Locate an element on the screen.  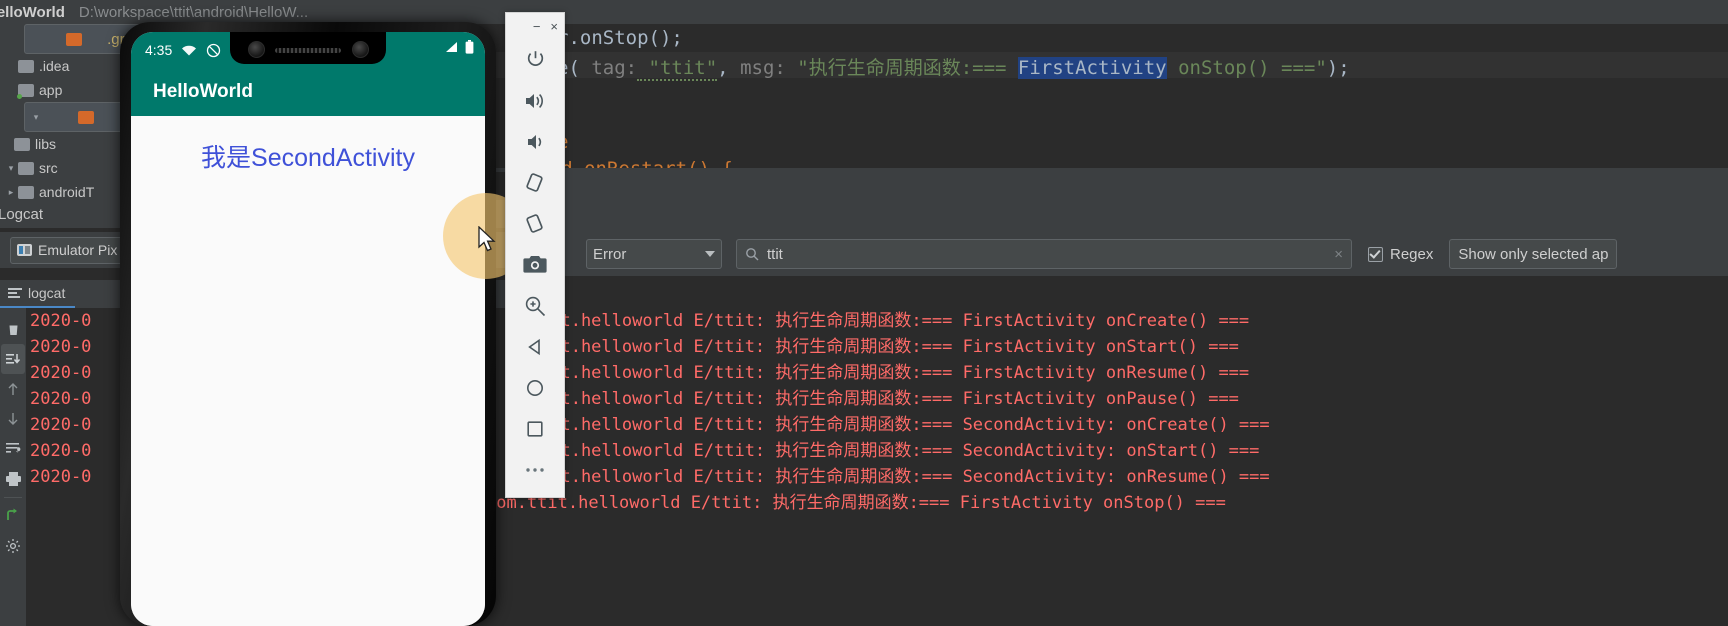
device-selector: Emulator Pix is located at coordinates (67, 250).